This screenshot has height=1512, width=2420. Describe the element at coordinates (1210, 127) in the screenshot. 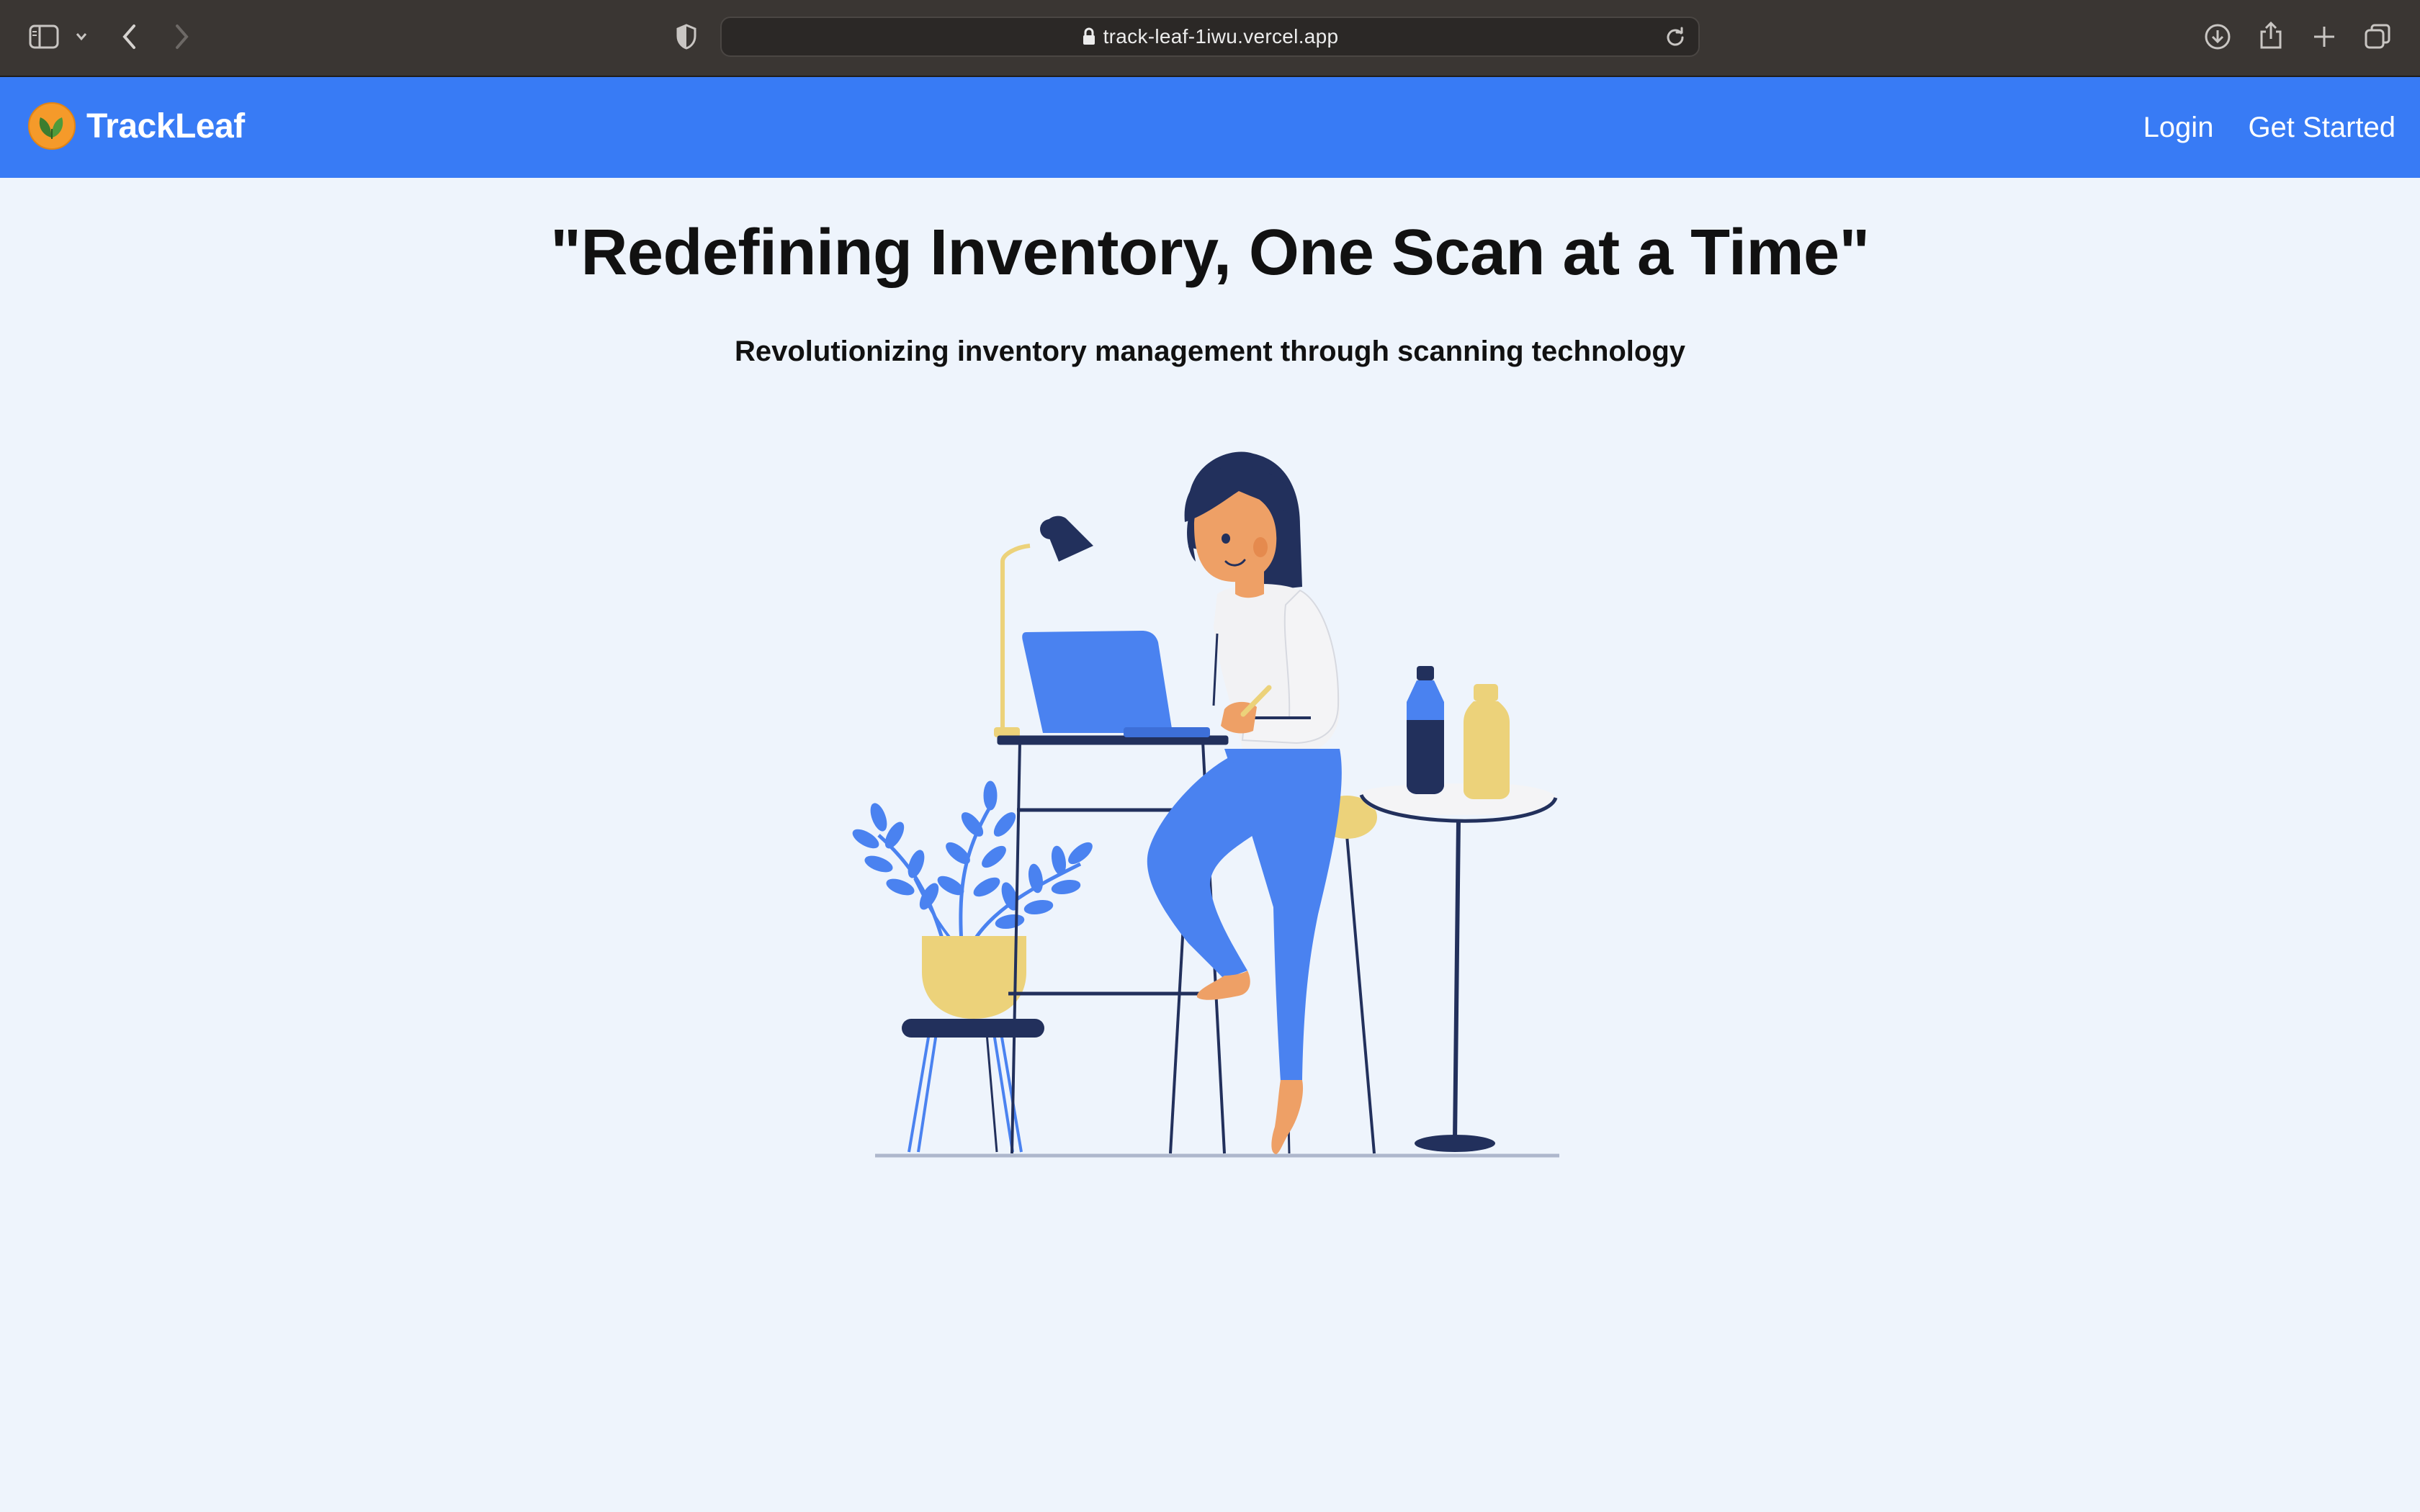

I see `site-header: TrackLeaf Login Get Started` at that location.